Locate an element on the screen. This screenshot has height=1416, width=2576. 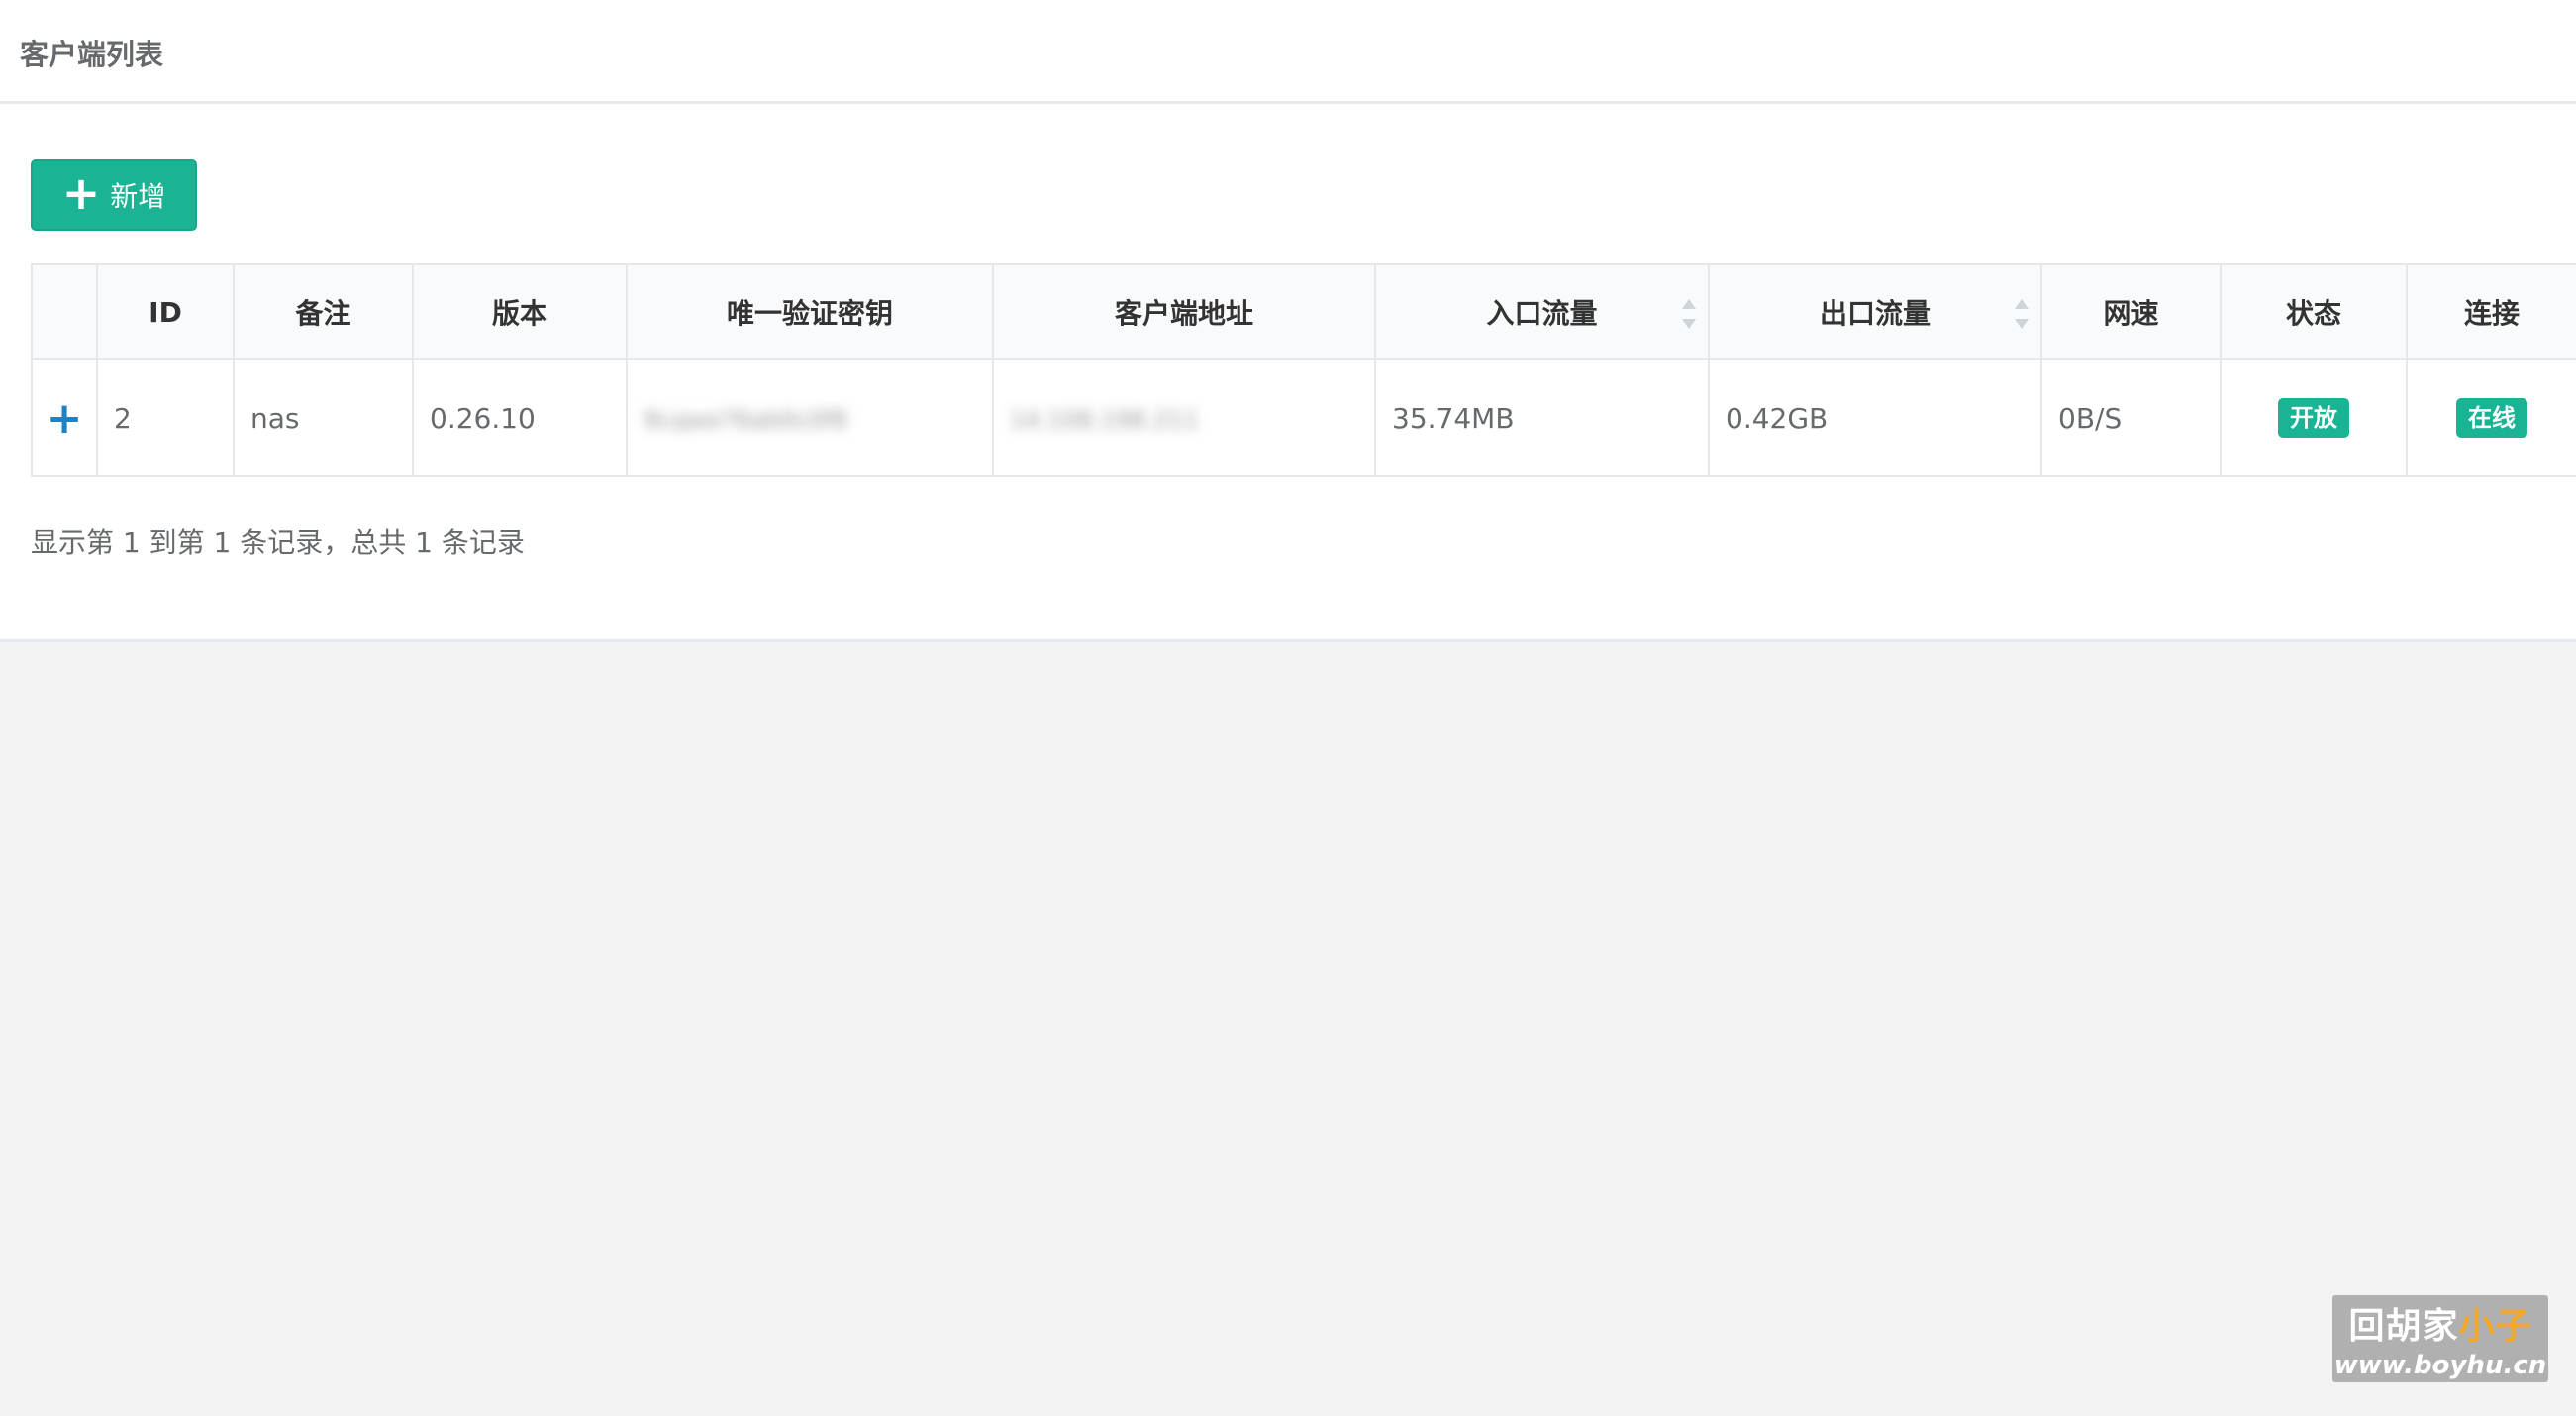
column-header-expand is located at coordinates (64, 311).